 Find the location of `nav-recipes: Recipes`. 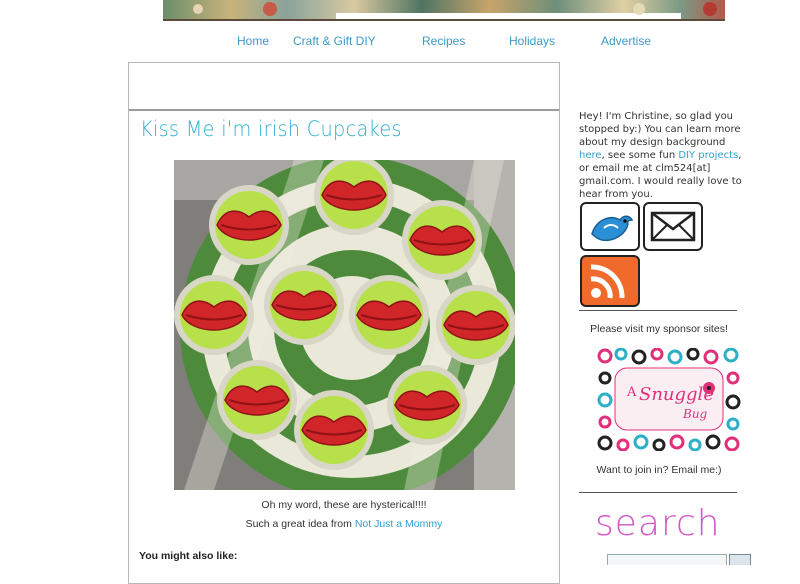

nav-recipes: Recipes is located at coordinates (443, 41).